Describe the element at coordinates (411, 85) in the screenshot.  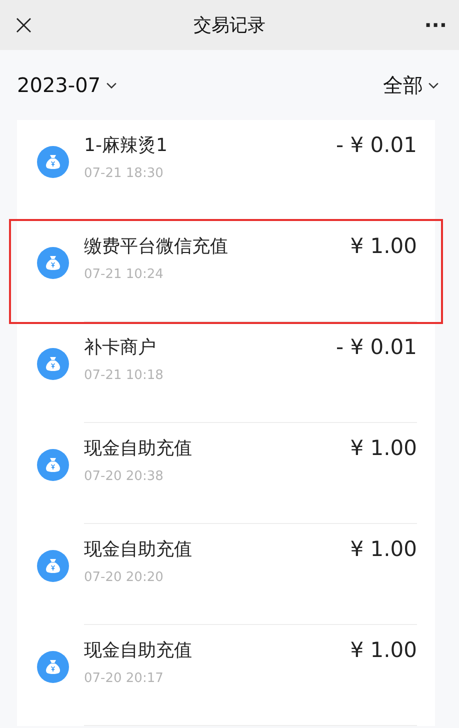
I see `category-dropdown: 全部` at that location.